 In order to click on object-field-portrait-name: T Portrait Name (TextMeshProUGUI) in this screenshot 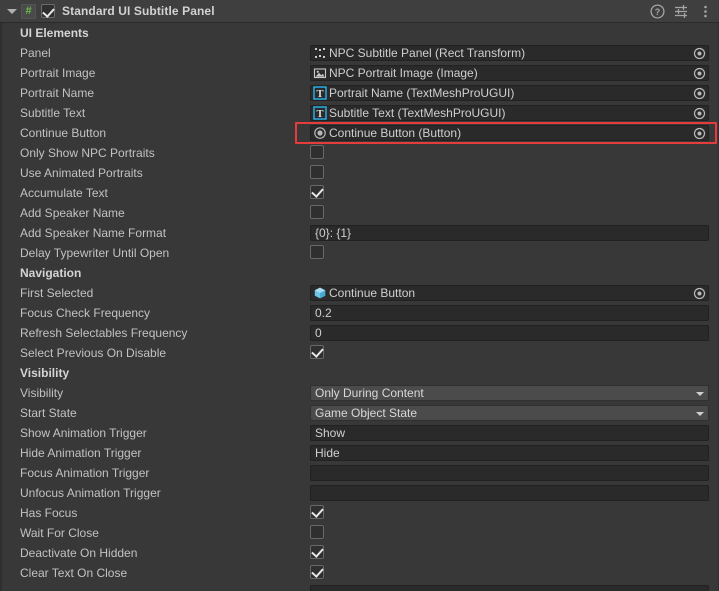, I will do `click(509, 93)`.